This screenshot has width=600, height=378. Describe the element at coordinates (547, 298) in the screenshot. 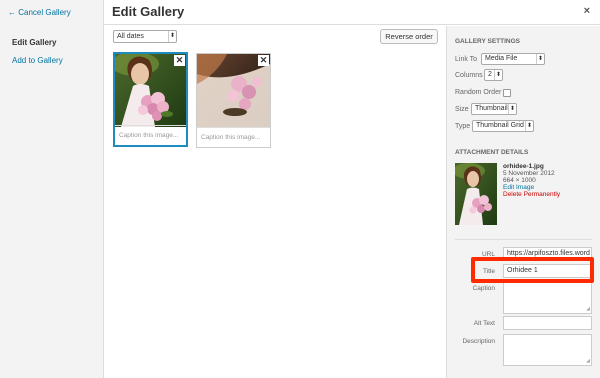

I see `caption-textarea: ◢` at that location.